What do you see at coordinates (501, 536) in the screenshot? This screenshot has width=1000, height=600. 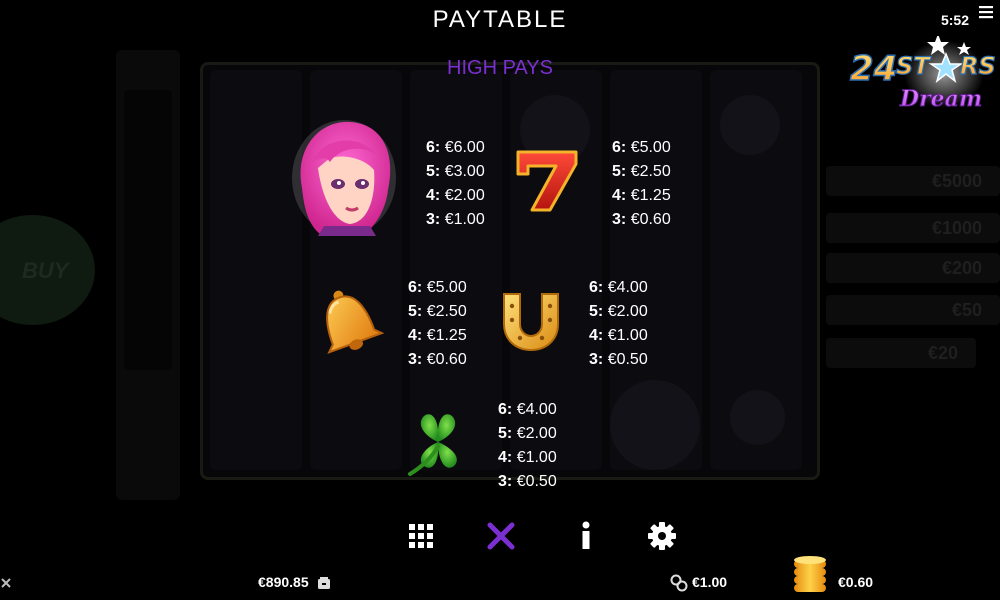 I see `close-icon` at bounding box center [501, 536].